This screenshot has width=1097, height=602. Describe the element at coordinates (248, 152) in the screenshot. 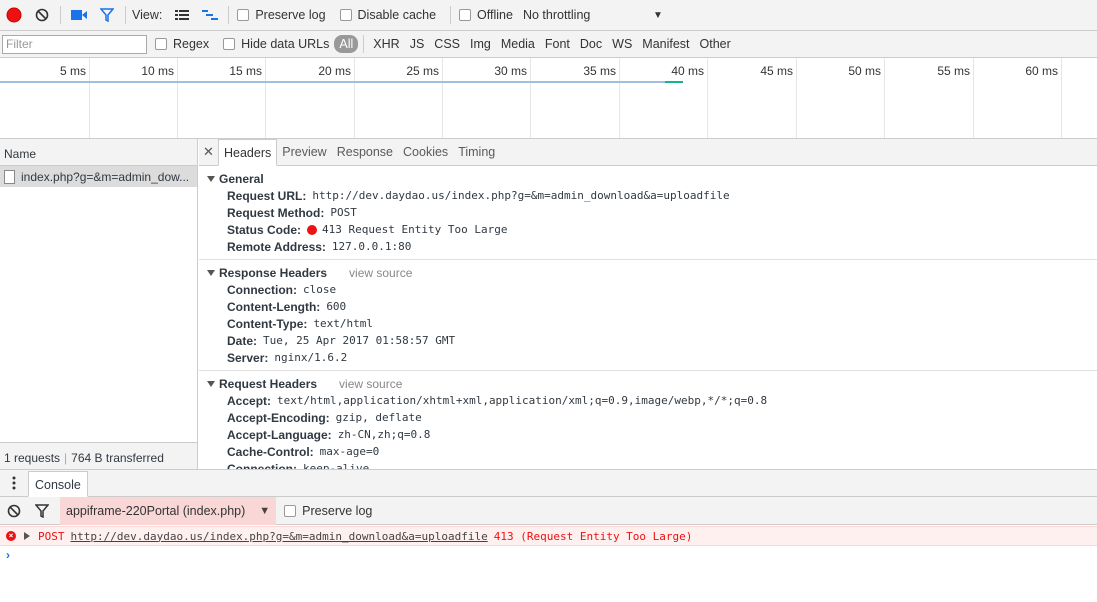

I see `tab-headers: Headers` at that location.